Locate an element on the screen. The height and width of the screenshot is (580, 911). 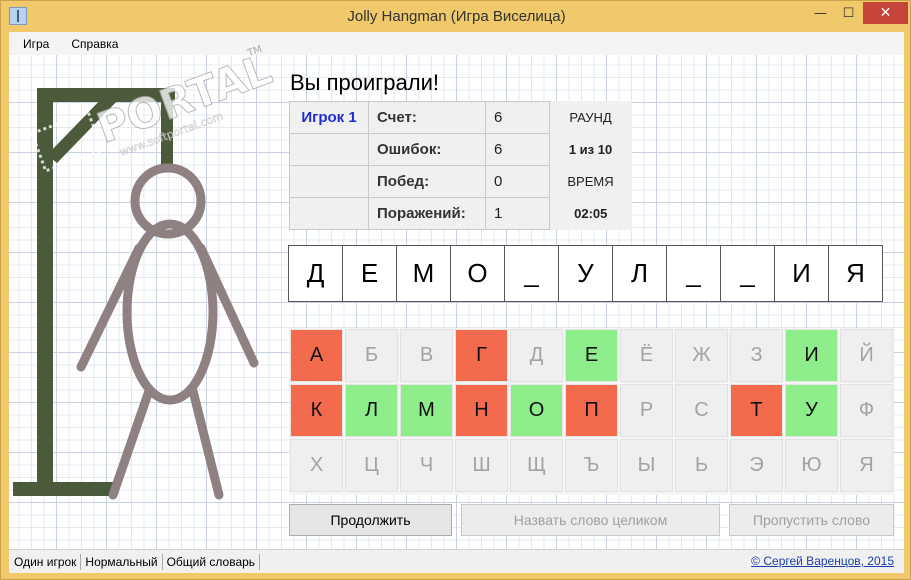
gallows-rope is located at coordinates (167, 131).